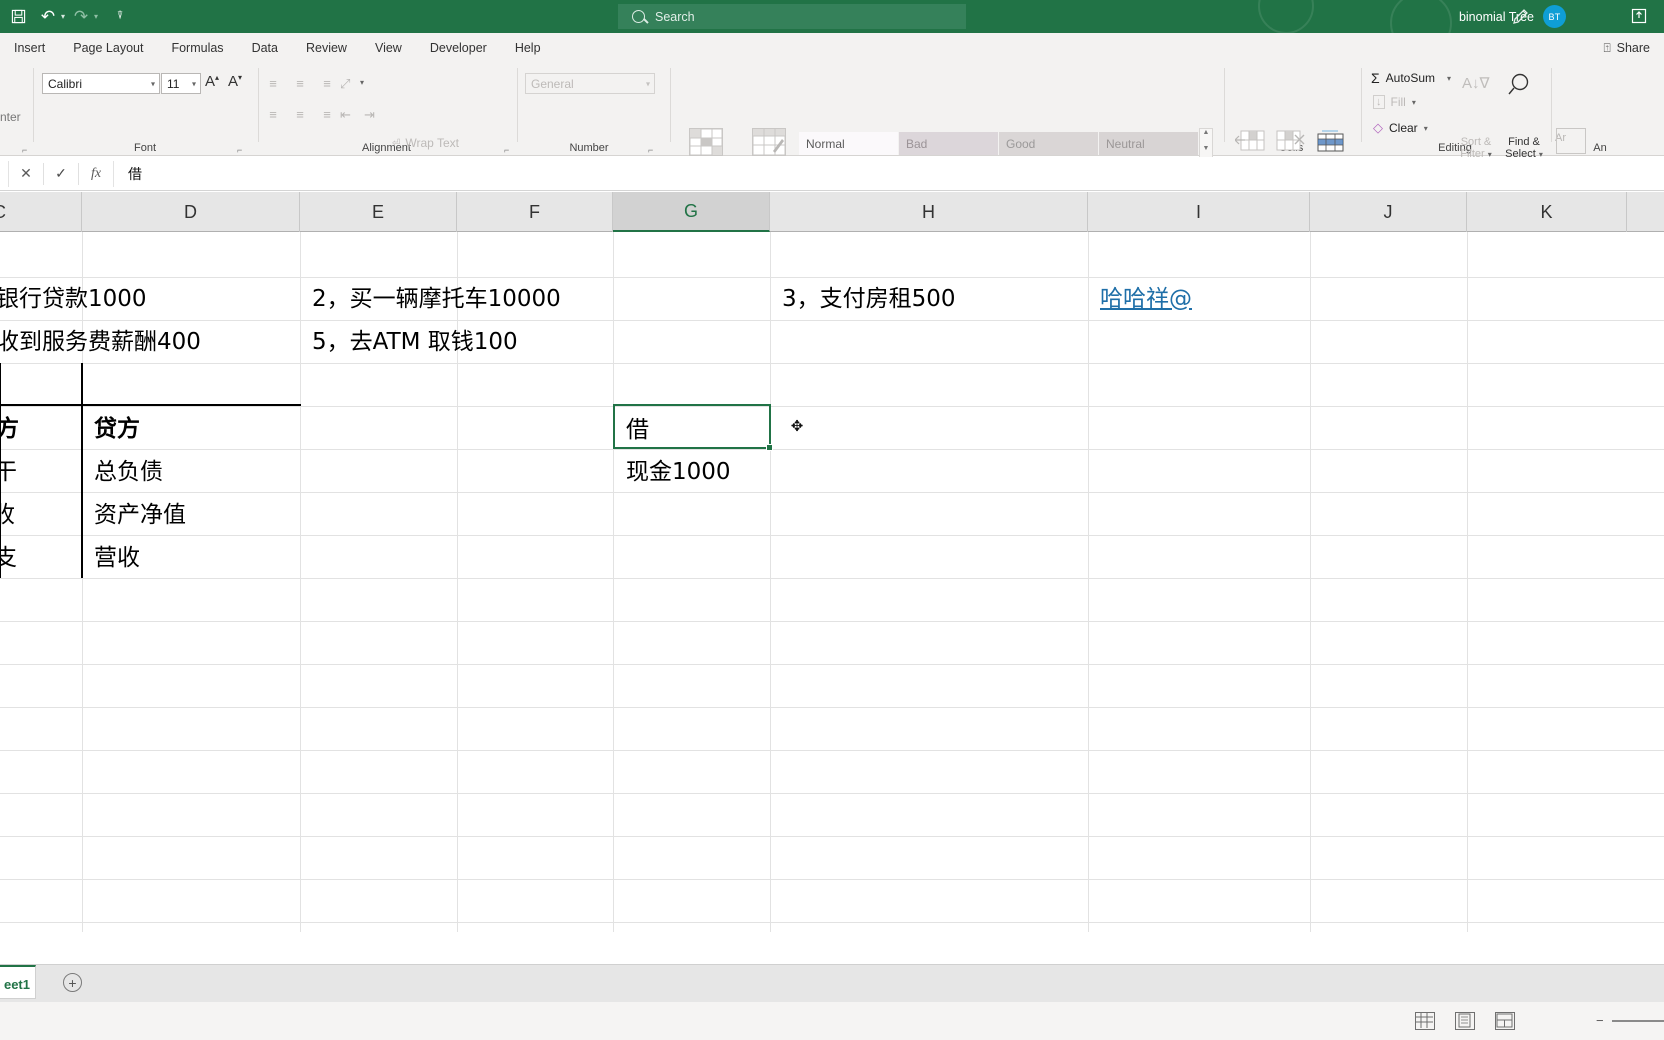 This screenshot has width=1664, height=1040. I want to click on increase-font-size-icon: A▴, so click(212, 81).